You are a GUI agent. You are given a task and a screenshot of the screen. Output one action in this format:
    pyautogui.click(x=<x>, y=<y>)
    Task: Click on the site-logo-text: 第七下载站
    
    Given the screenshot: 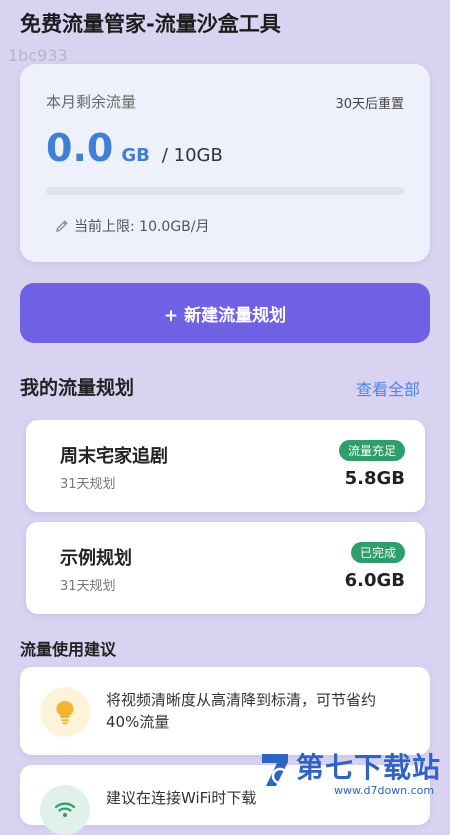 What is the action you would take?
    pyautogui.click(x=369, y=767)
    